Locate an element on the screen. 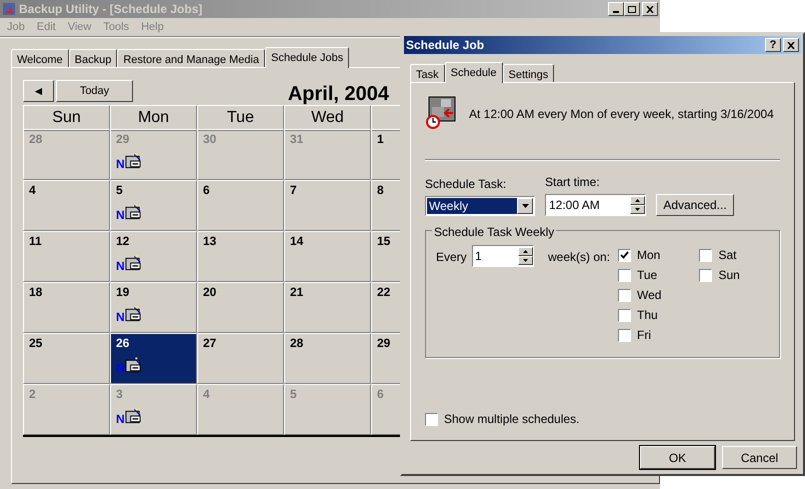 The width and height of the screenshot is (805, 489). day-number: 21 is located at coordinates (297, 292).